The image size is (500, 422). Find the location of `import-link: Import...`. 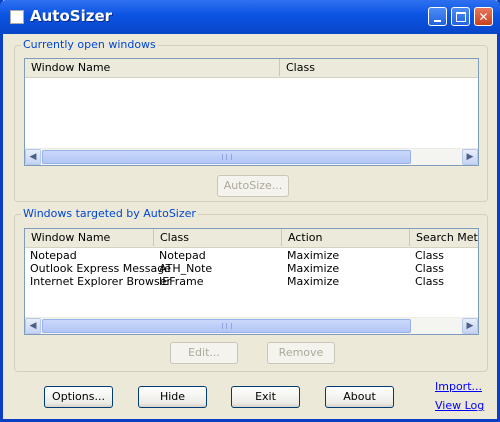

import-link: Import... is located at coordinates (458, 386).